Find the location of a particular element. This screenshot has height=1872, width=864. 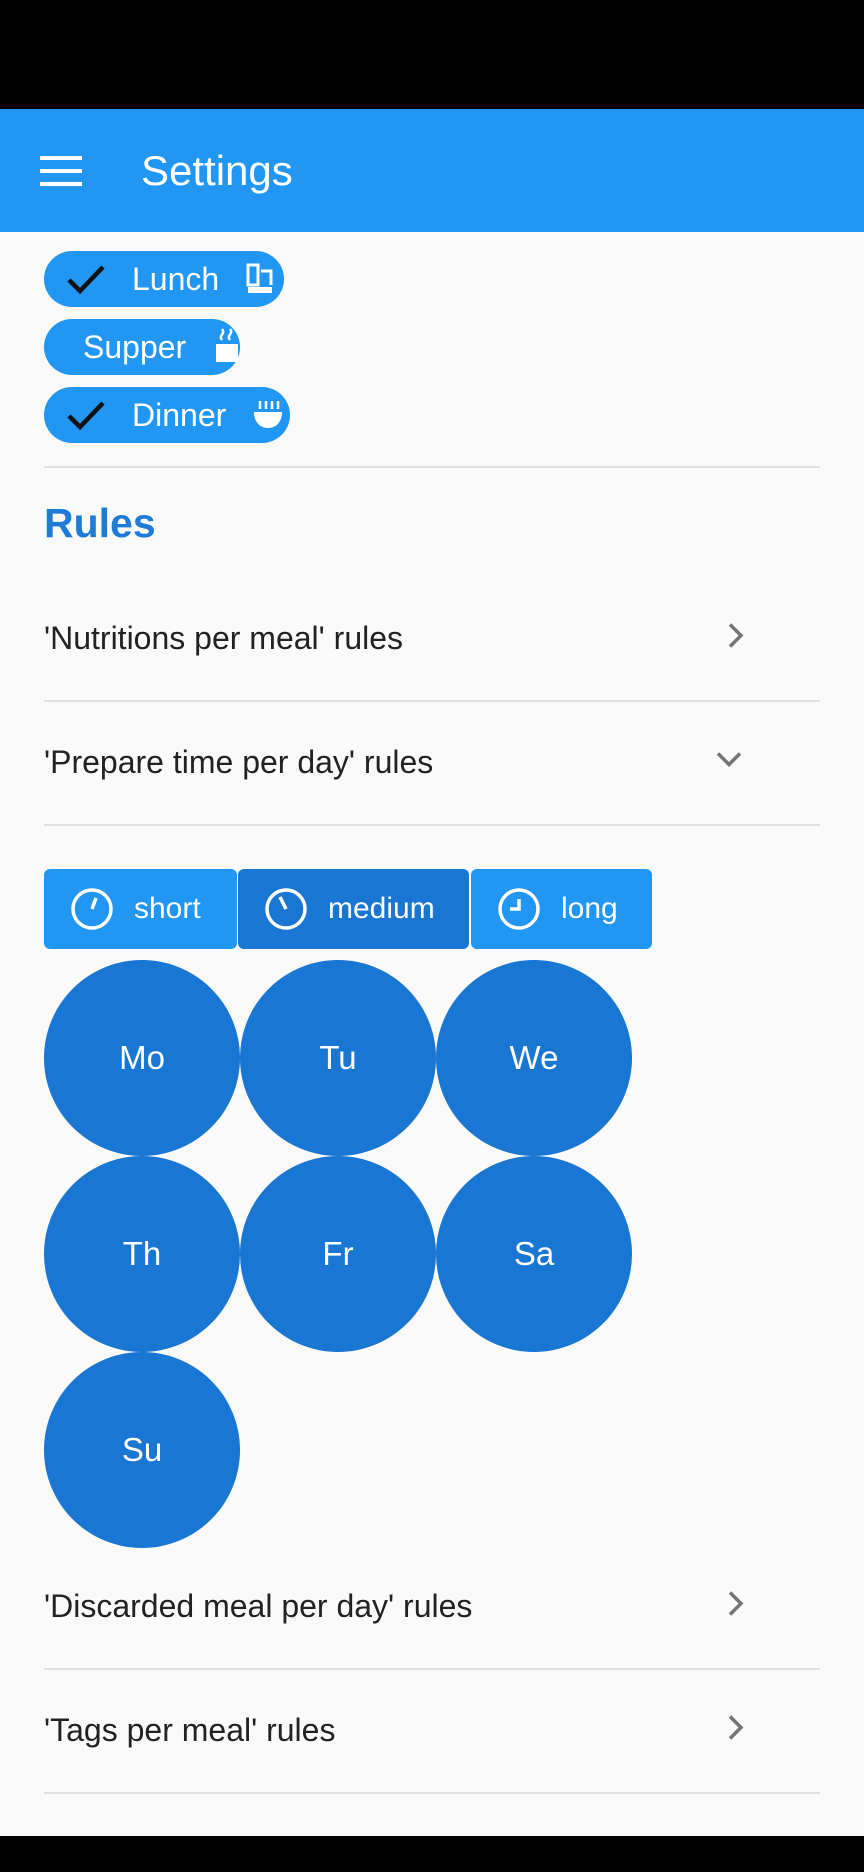

lunch-icon is located at coordinates (260, 279).